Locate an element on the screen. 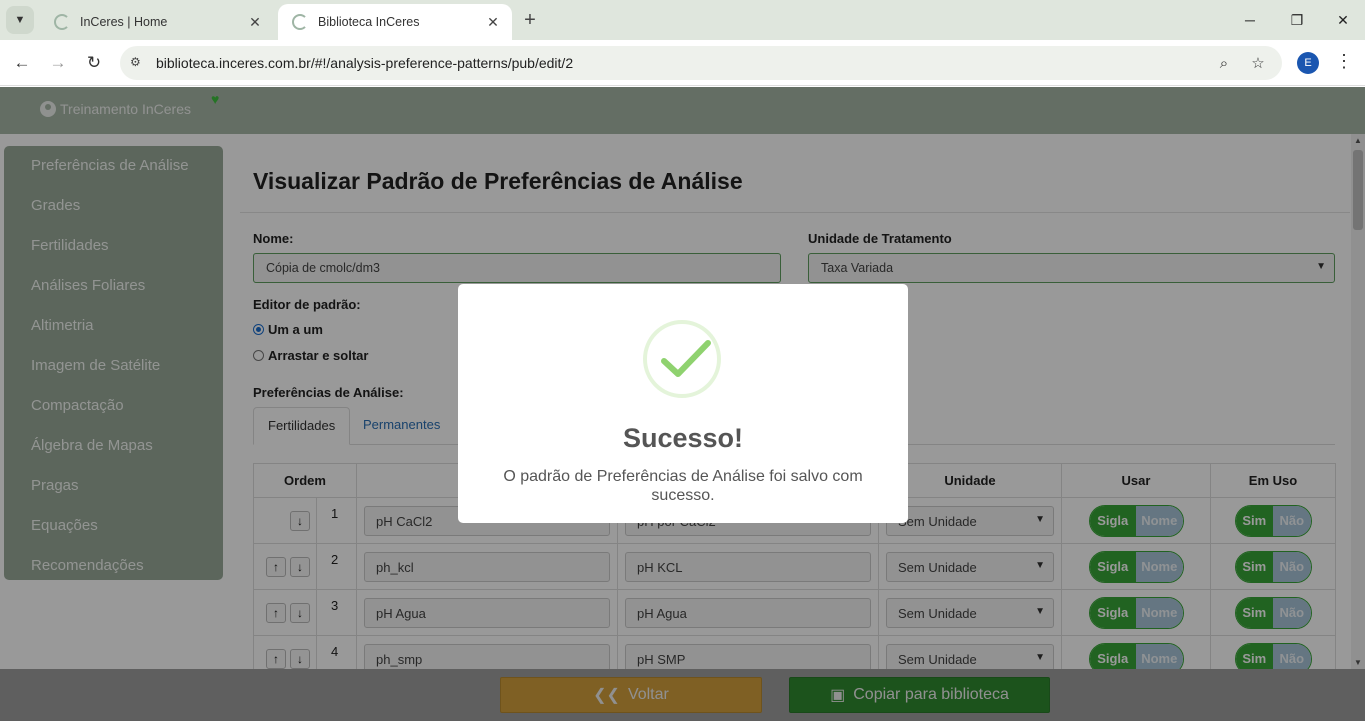 The width and height of the screenshot is (1365, 721). browser-tab-title: Biblioteca InCeres is located at coordinates (369, 22).